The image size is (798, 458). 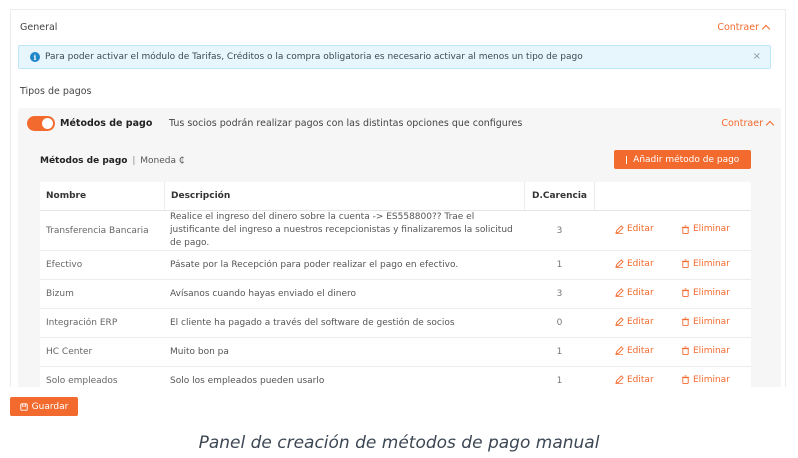 I want to click on general-collapse-link: Contraer, so click(x=744, y=28).